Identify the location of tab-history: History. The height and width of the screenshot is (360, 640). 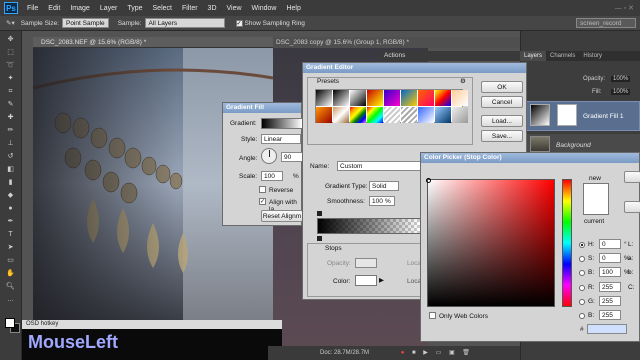
(592, 56).